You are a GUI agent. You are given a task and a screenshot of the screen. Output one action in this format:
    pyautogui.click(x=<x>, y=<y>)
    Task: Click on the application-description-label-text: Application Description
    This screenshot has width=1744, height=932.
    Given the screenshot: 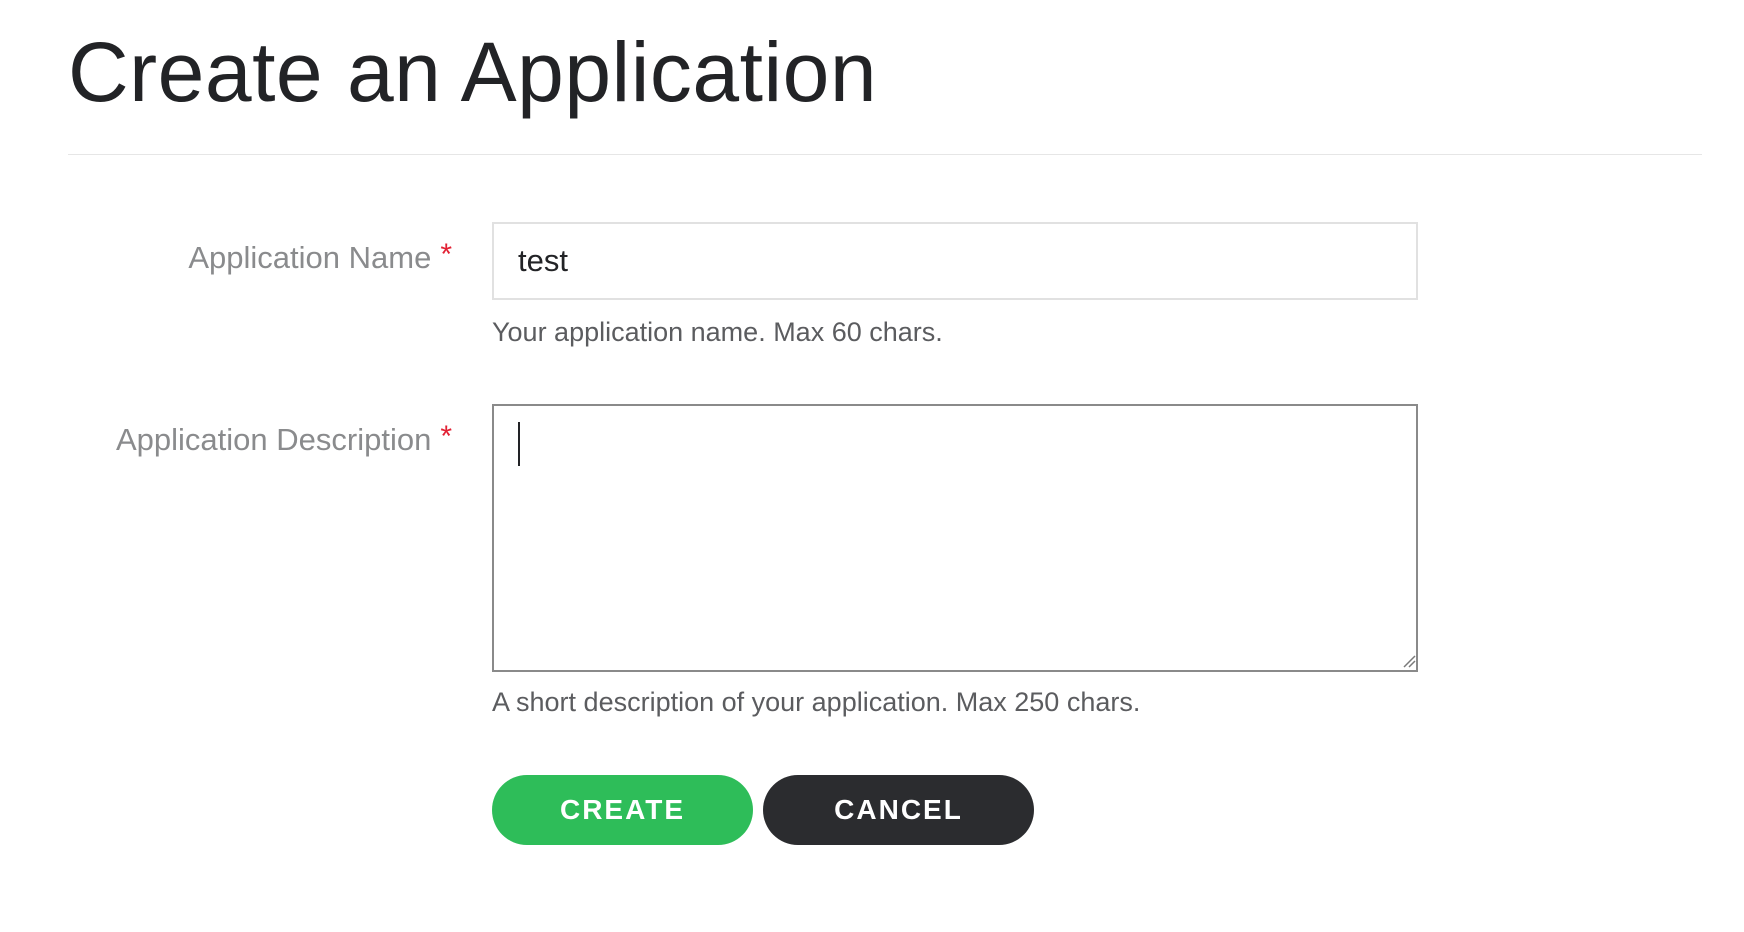 What is the action you would take?
    pyautogui.click(x=273, y=439)
    